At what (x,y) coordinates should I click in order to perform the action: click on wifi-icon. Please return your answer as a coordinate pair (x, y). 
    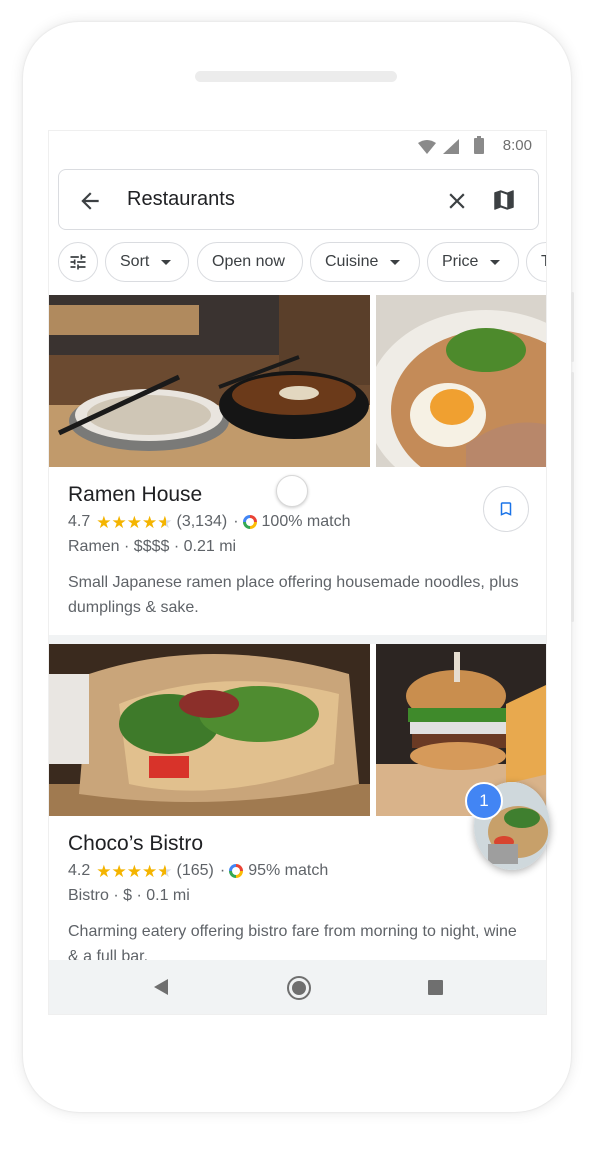
    Looking at the image, I should click on (427, 147).